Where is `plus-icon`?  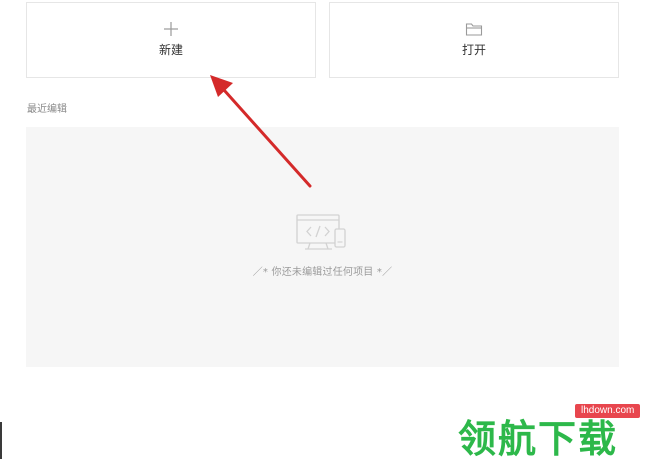 plus-icon is located at coordinates (171, 29).